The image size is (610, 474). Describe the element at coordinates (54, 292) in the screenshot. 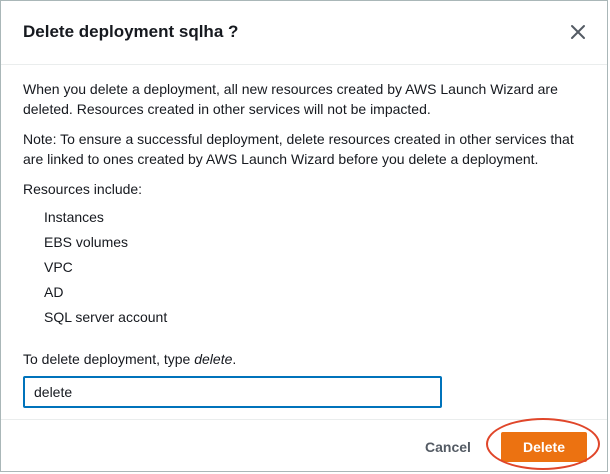

I see `list-item: AD` at that location.